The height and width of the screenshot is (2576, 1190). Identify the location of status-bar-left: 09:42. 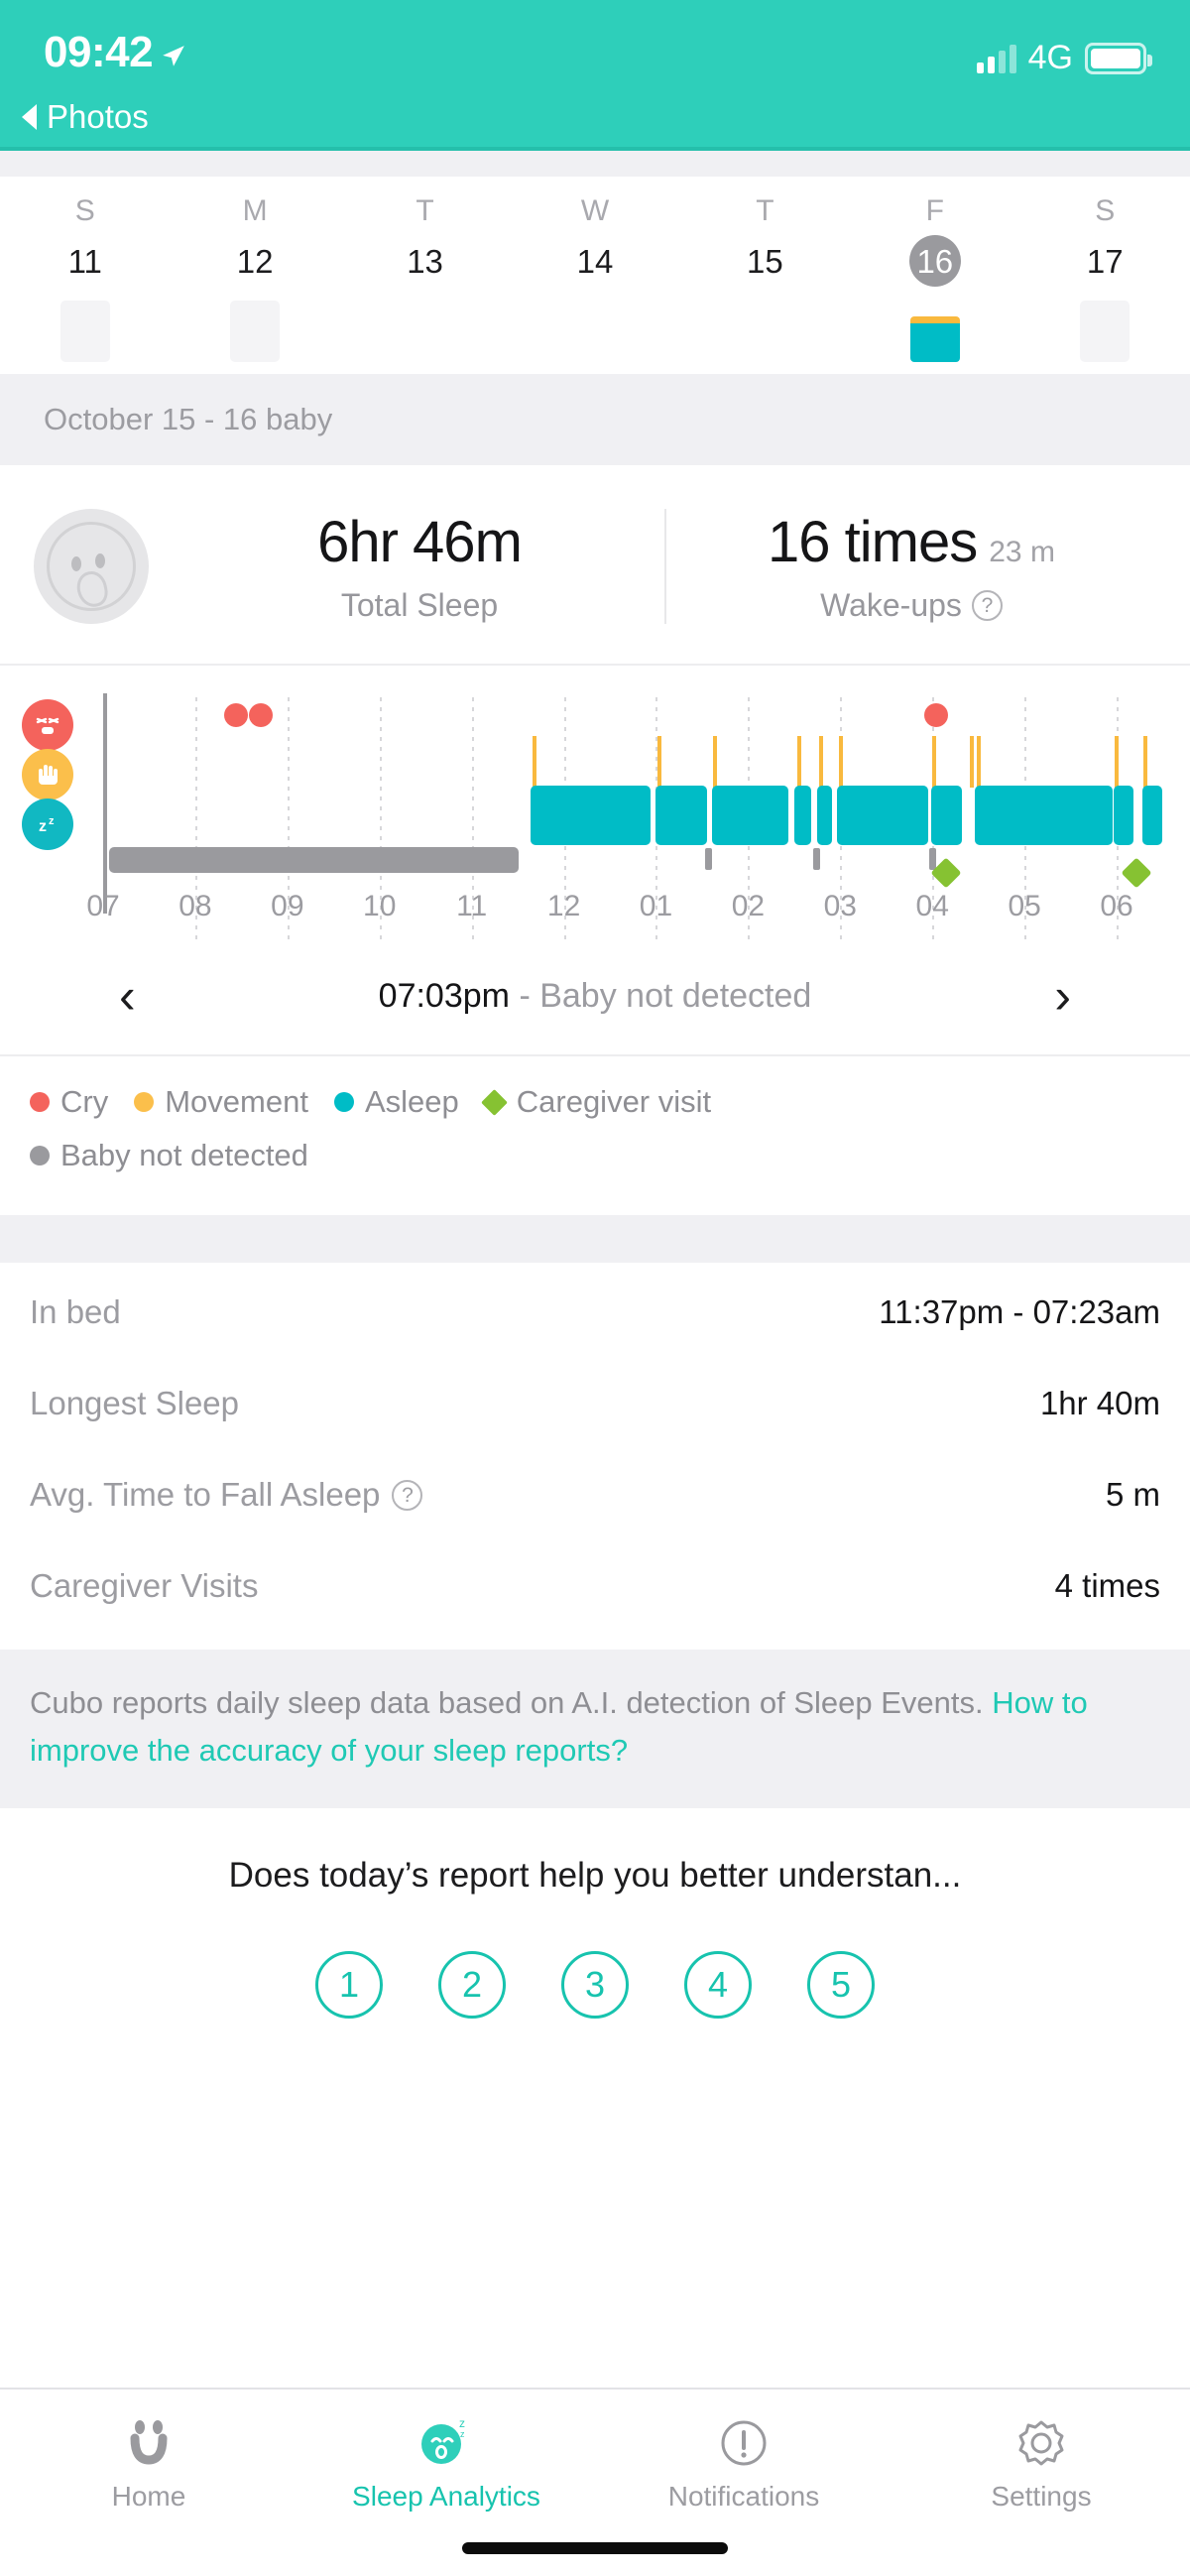
(115, 52).